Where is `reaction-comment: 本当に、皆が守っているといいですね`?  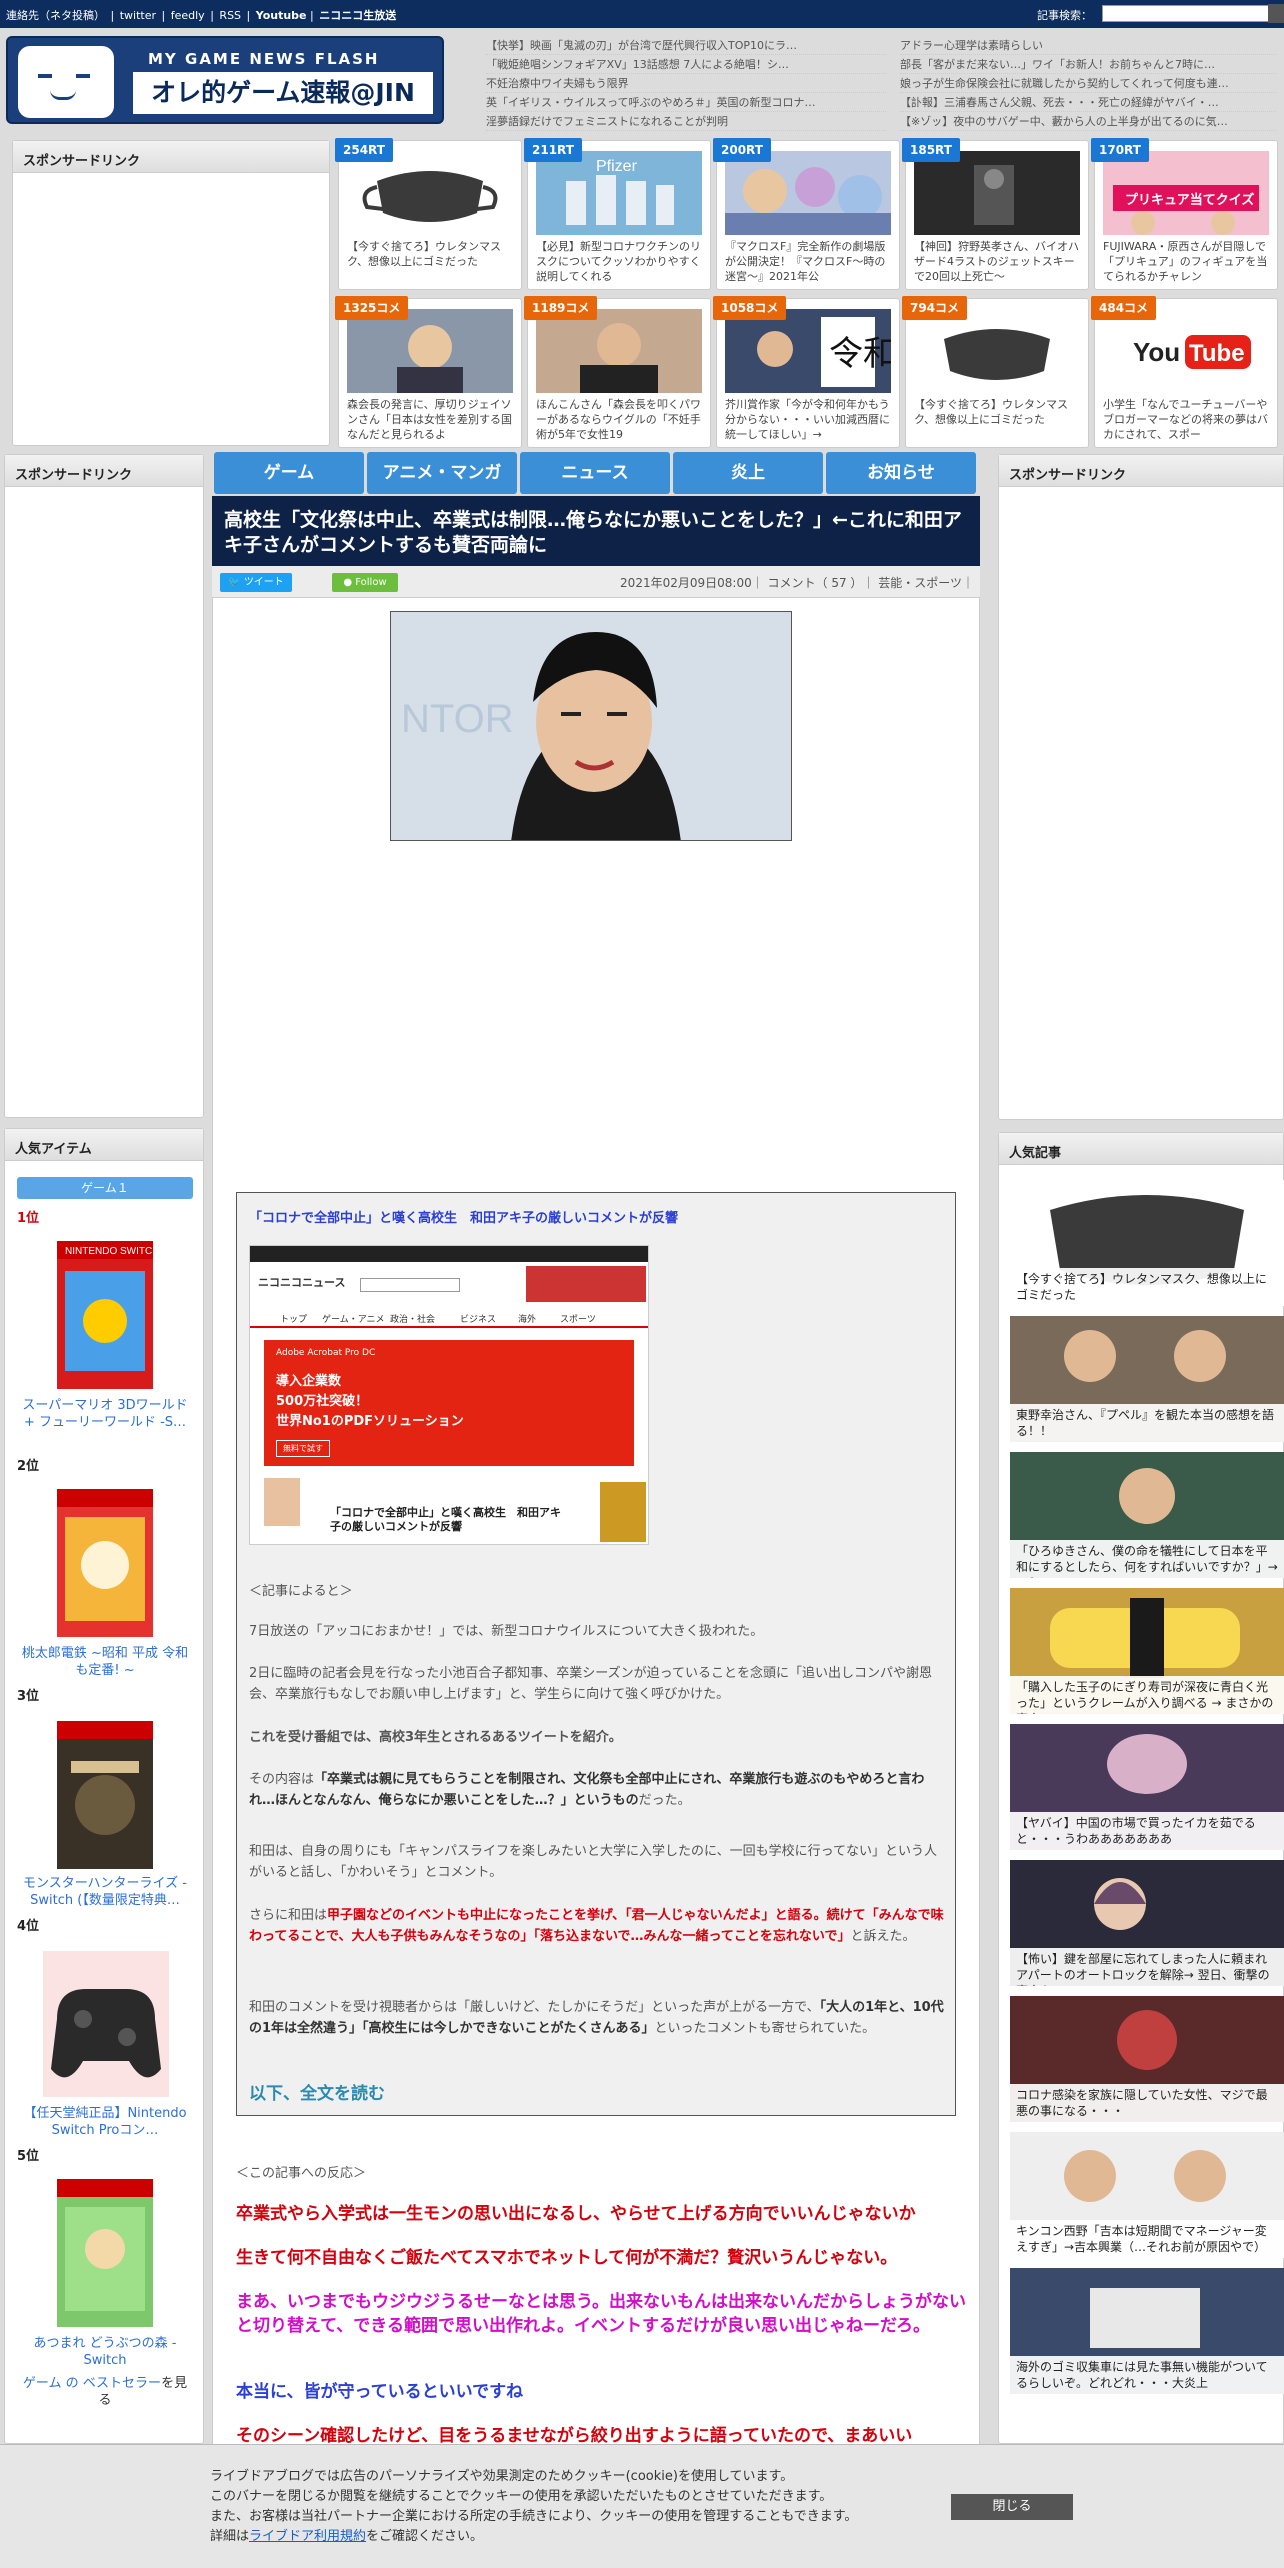
reaction-comment: 本当に、皆が守っているといいですね is located at coordinates (380, 2392).